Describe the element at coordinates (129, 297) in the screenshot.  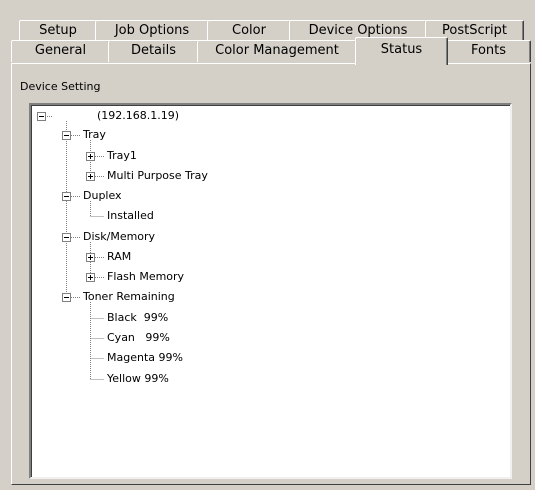
I see `tree-node-toner-remaining: Toner Remaining` at that location.